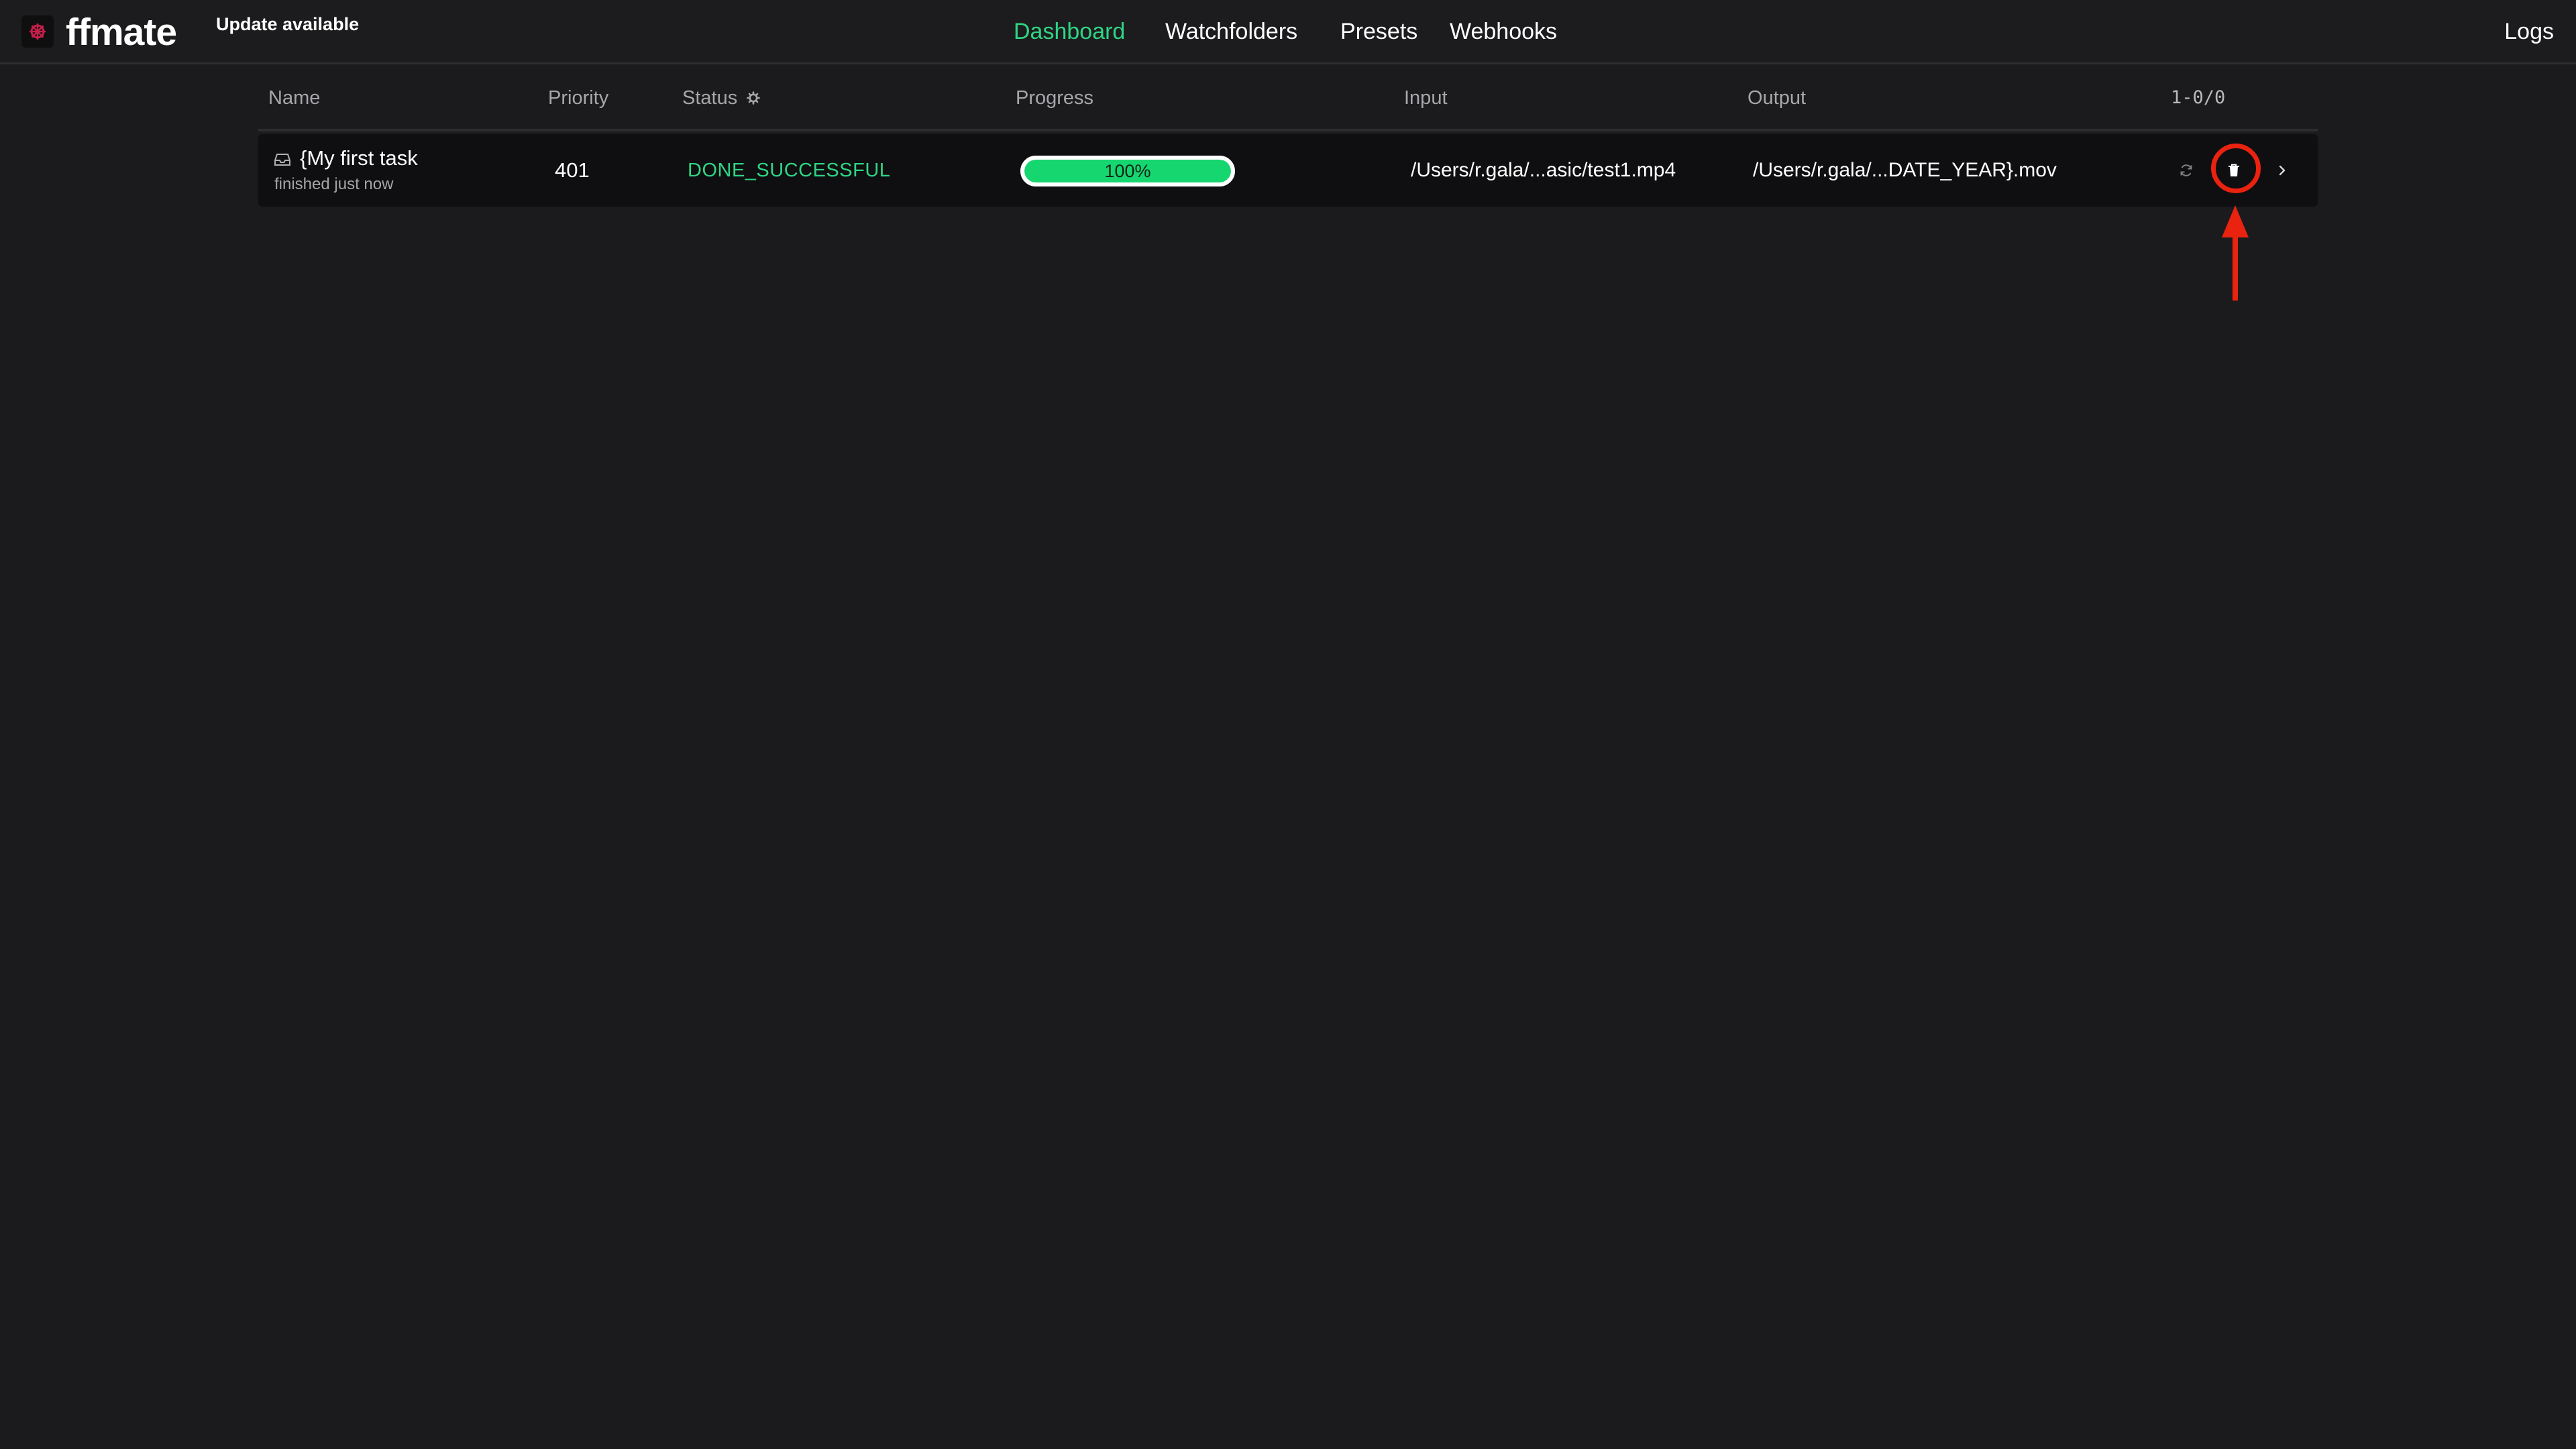 The width and height of the screenshot is (2576, 1449). I want to click on retry-icon, so click(2186, 170).